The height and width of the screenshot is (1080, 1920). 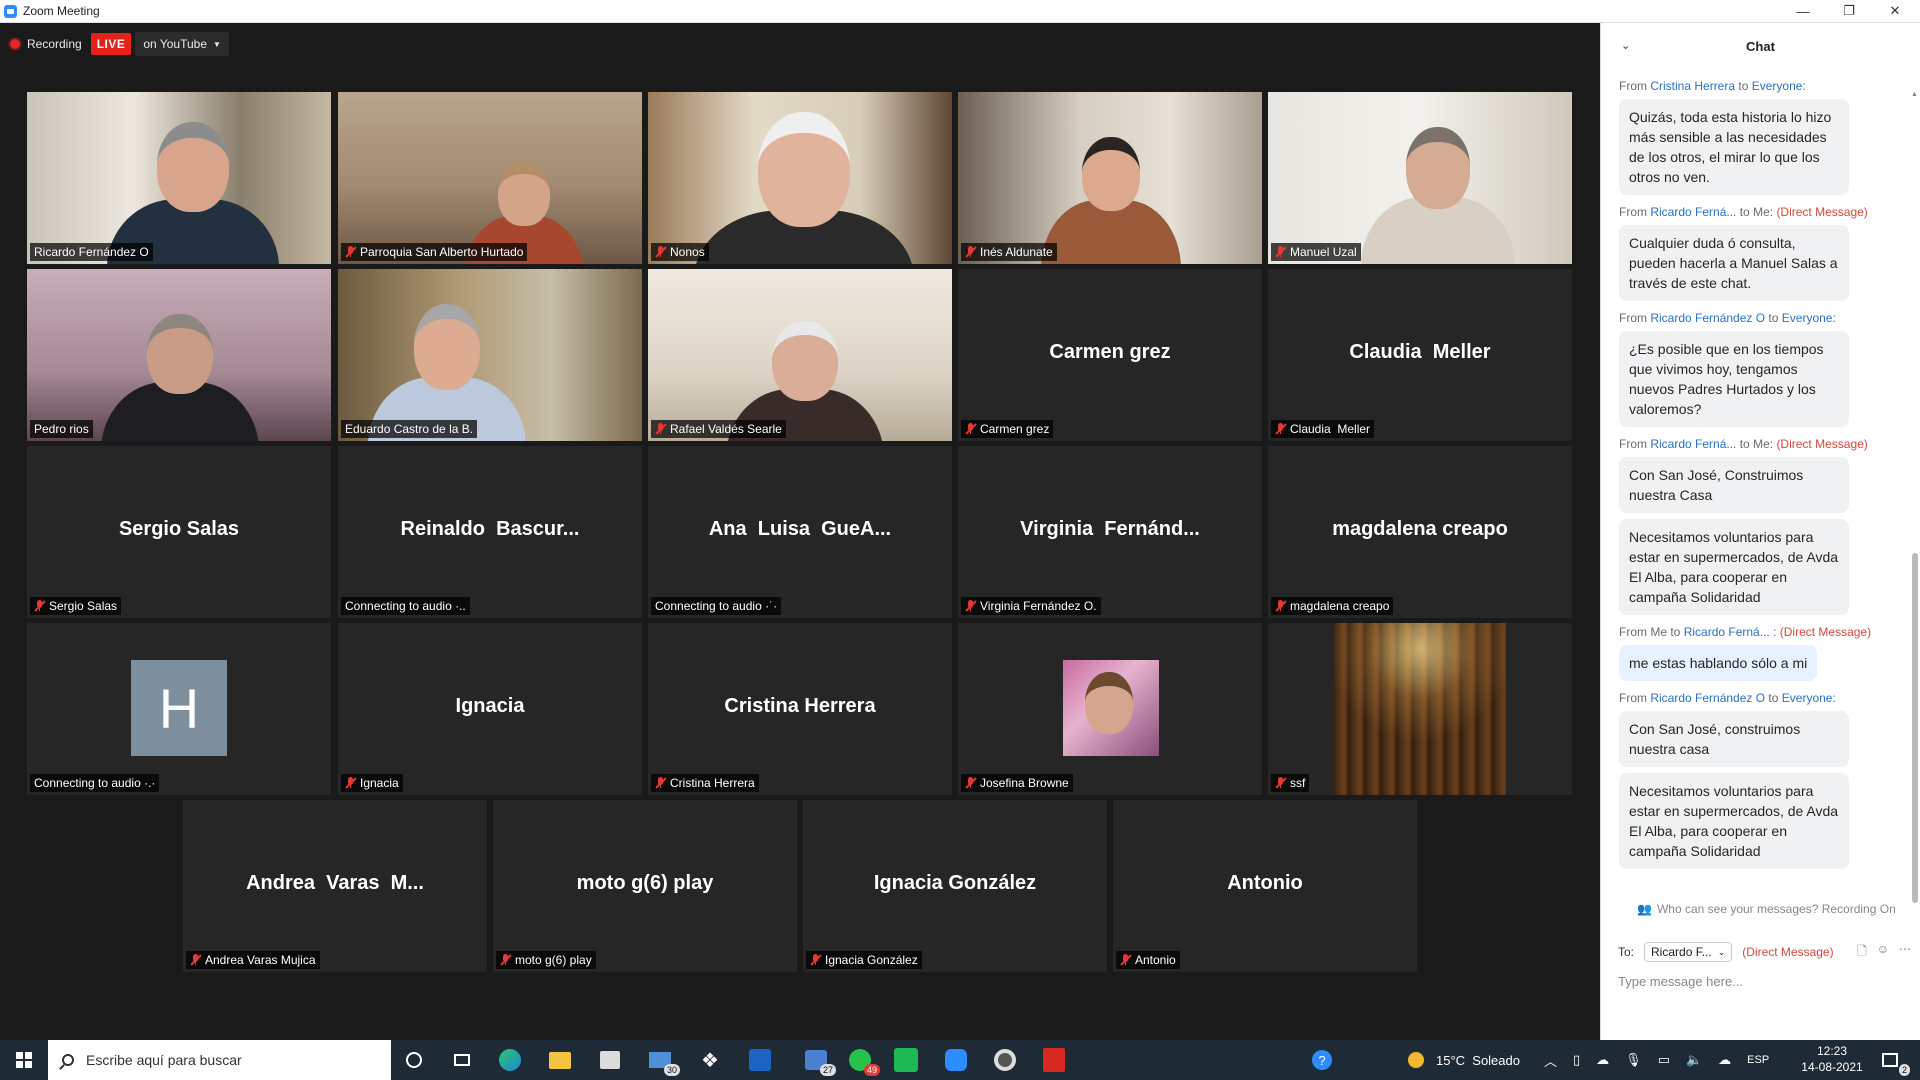 I want to click on clock-date: 14-08-2021, so click(x=1832, y=1067).